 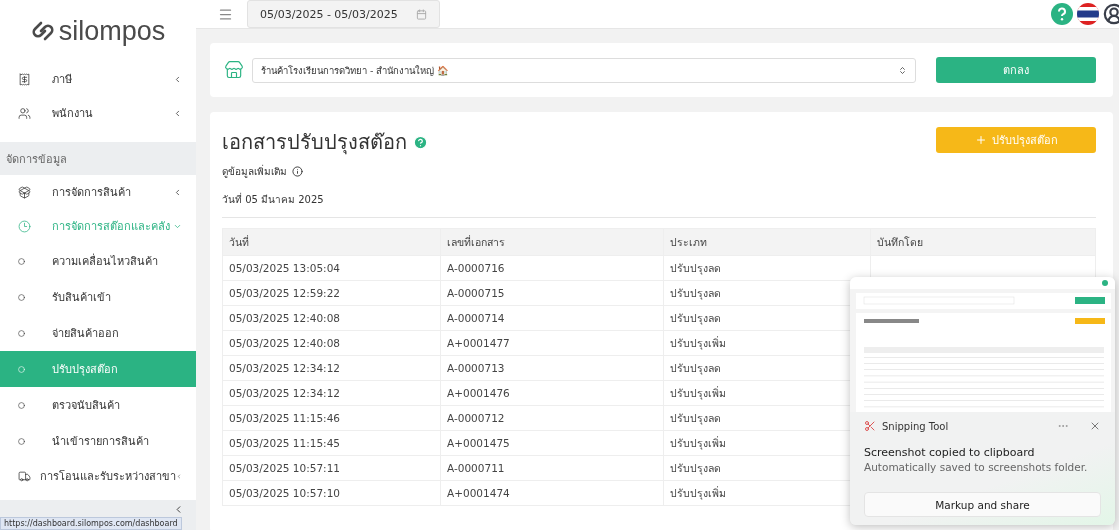 I want to click on table-cell: 05/03/2025 10:57:10, so click(x=331, y=493).